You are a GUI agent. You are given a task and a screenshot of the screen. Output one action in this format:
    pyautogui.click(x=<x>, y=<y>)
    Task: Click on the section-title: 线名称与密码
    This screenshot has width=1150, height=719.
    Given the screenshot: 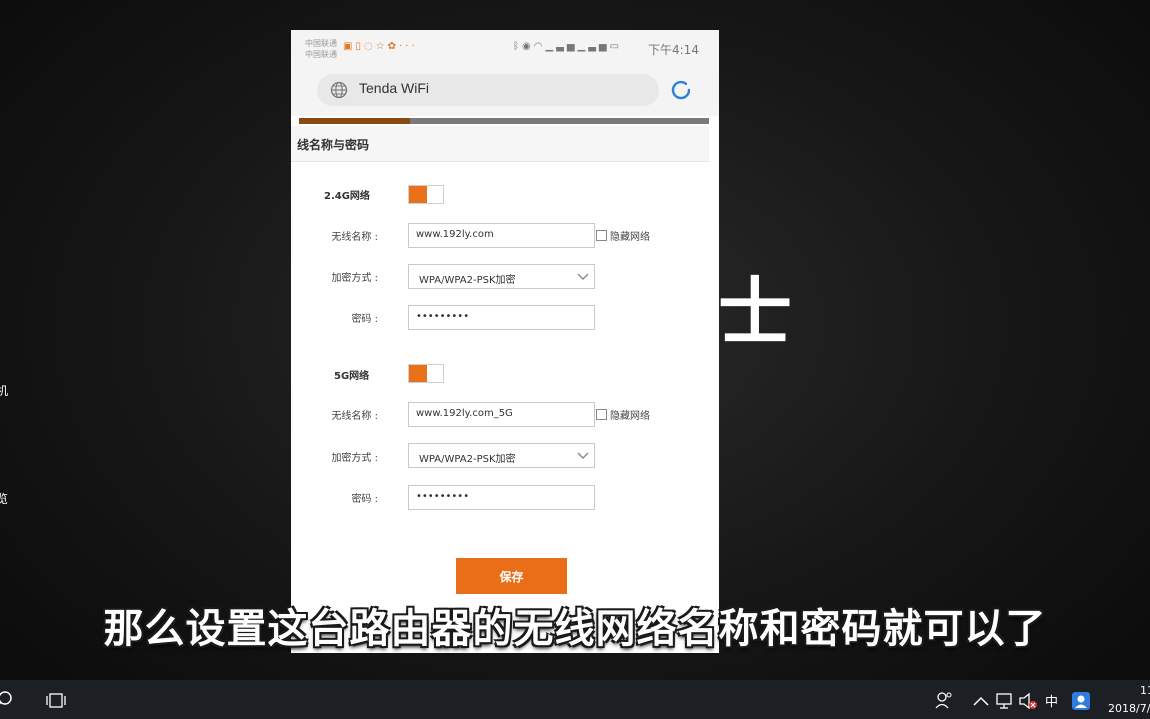 What is the action you would take?
    pyautogui.click(x=333, y=145)
    